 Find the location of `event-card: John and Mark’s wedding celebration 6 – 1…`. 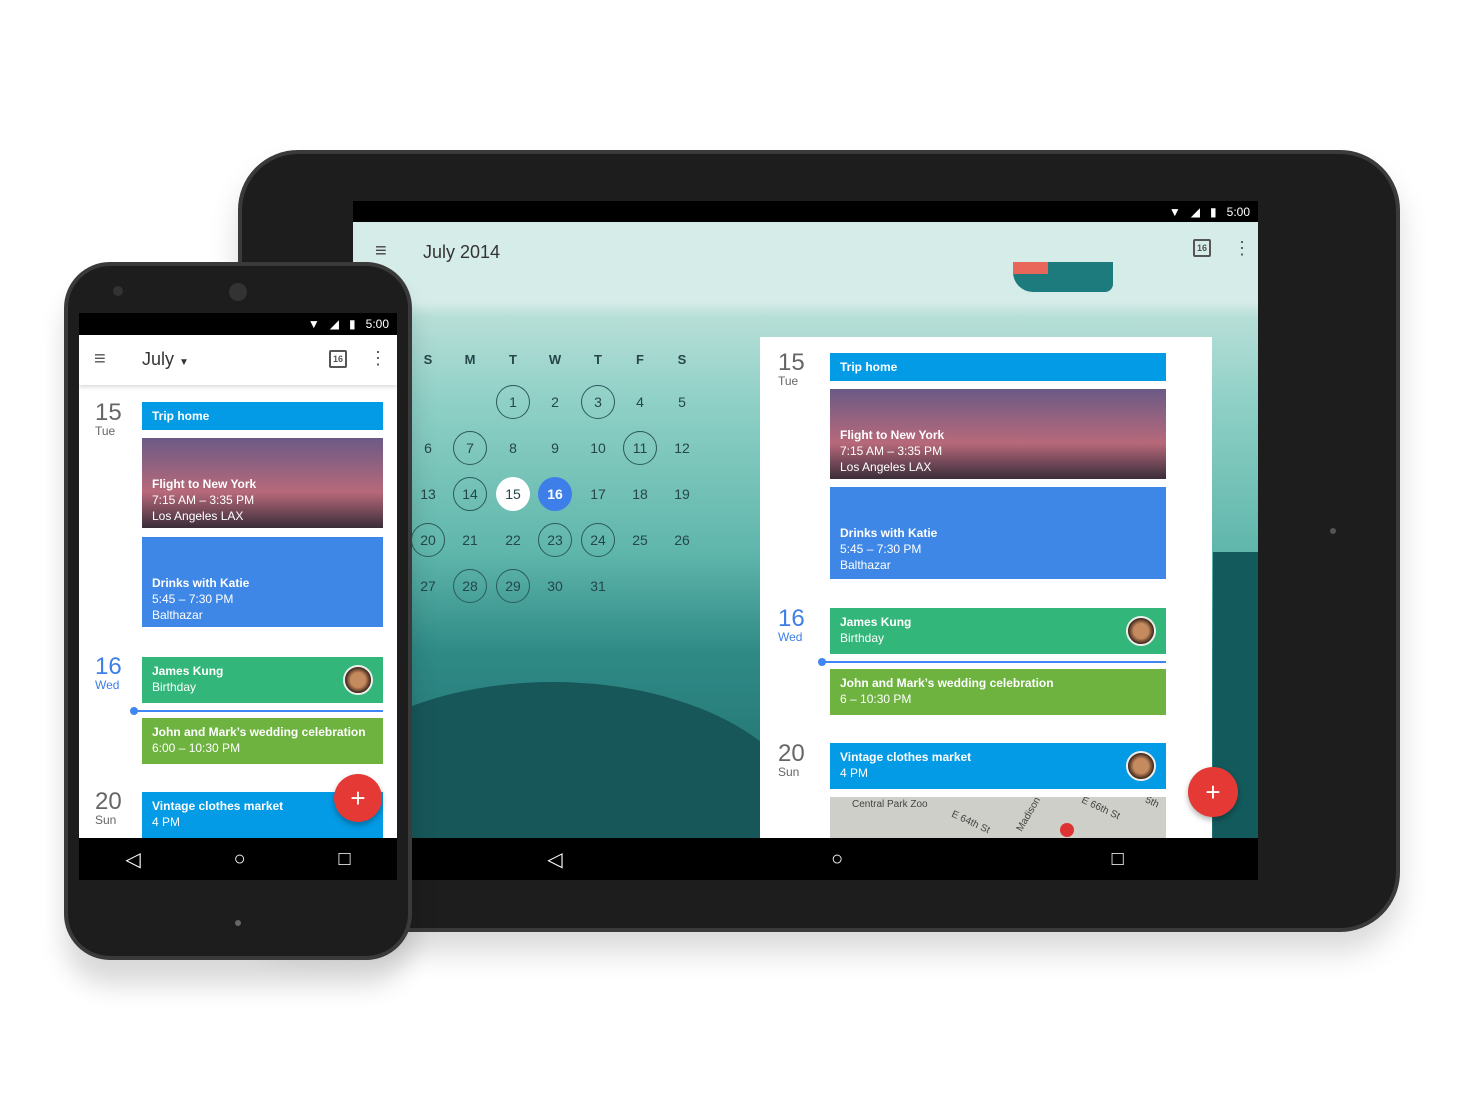

event-card: John and Mark’s wedding celebration 6 – 1… is located at coordinates (998, 692).